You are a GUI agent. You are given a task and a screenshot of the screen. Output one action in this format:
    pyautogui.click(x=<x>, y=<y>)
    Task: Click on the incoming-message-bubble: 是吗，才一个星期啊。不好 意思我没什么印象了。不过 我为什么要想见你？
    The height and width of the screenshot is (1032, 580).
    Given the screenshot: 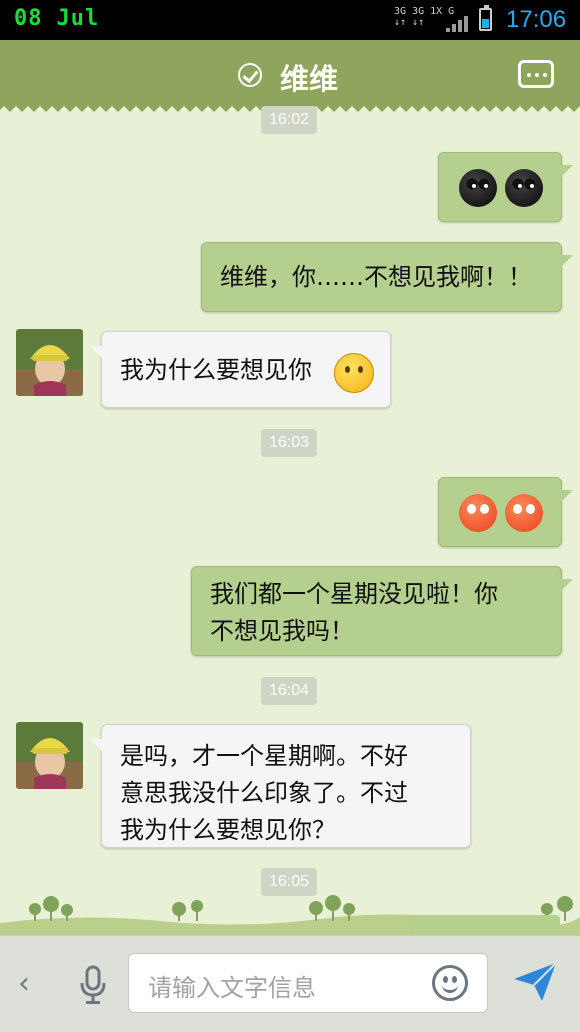 What is the action you would take?
    pyautogui.click(x=280, y=786)
    